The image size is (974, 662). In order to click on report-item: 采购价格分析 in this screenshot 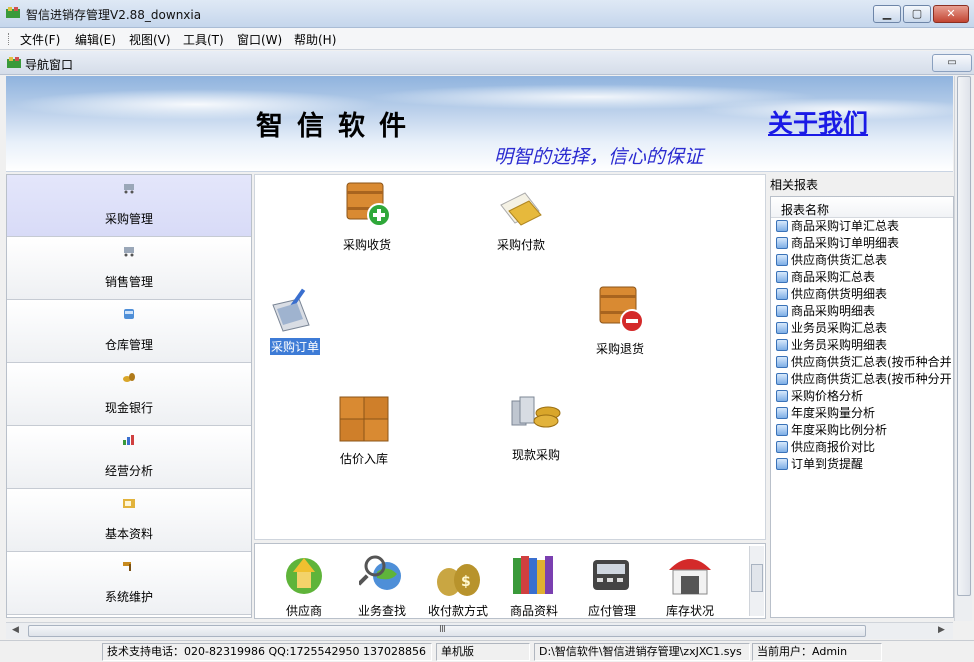, I will do `click(862, 396)`.